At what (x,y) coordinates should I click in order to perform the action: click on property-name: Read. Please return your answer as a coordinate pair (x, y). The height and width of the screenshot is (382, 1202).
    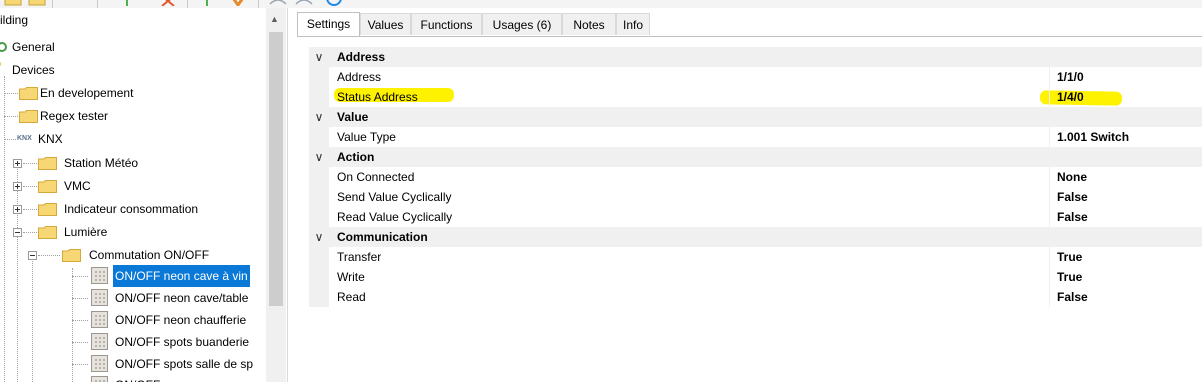
    Looking at the image, I should click on (351, 297).